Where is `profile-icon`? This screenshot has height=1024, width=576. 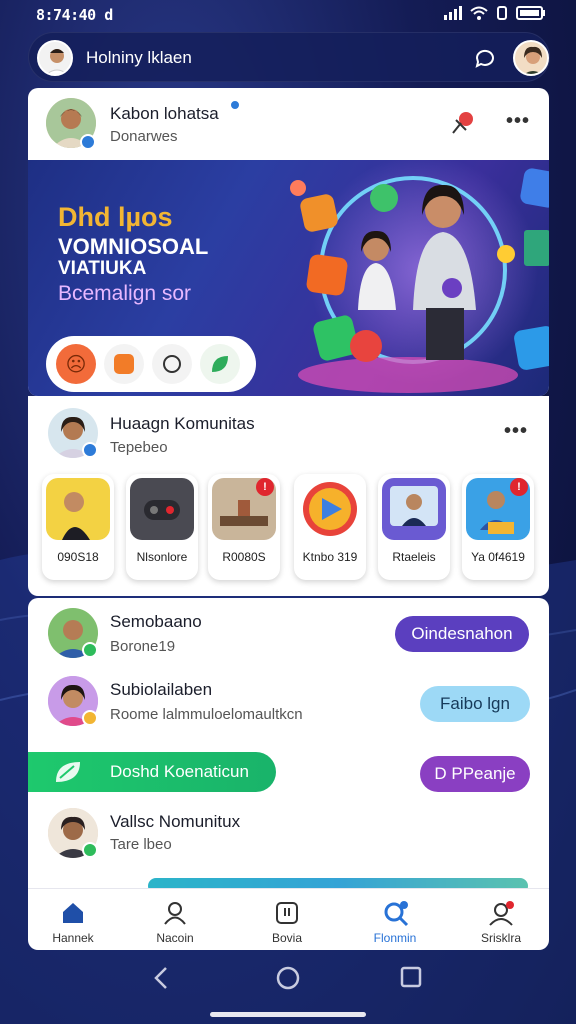 profile-icon is located at coordinates (175, 913).